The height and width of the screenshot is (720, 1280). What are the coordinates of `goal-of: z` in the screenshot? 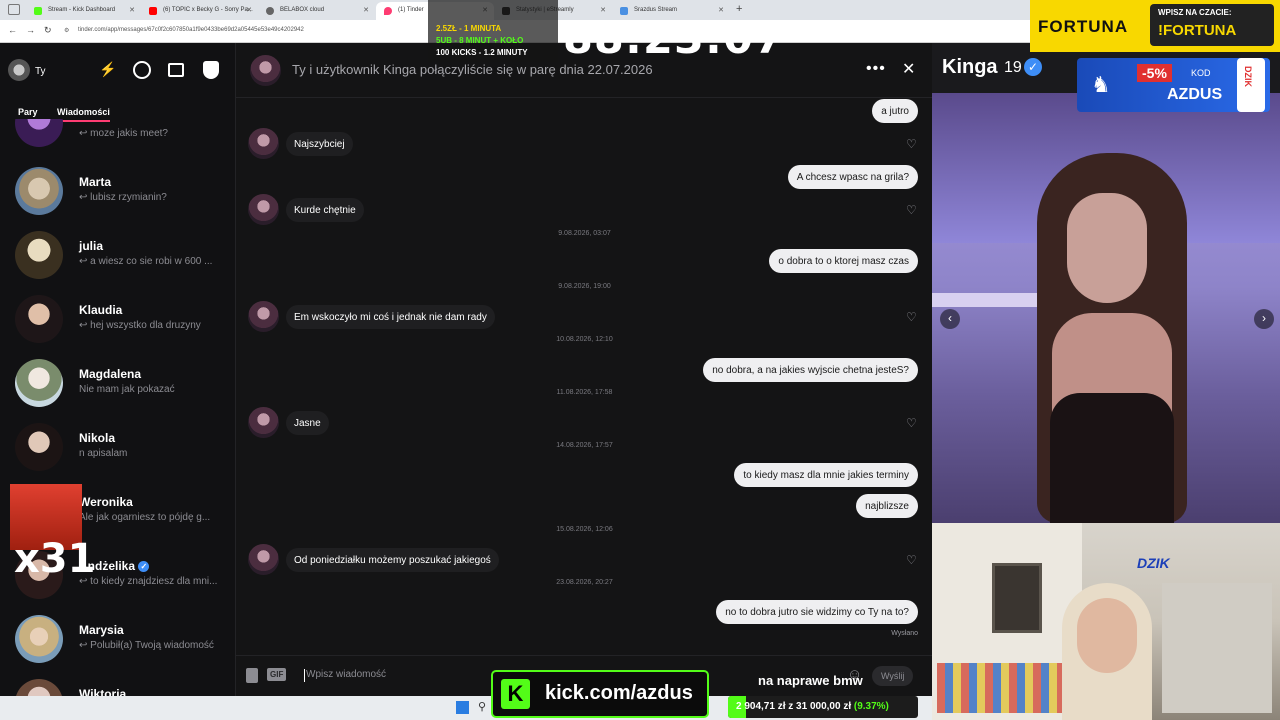 It's located at (791, 706).